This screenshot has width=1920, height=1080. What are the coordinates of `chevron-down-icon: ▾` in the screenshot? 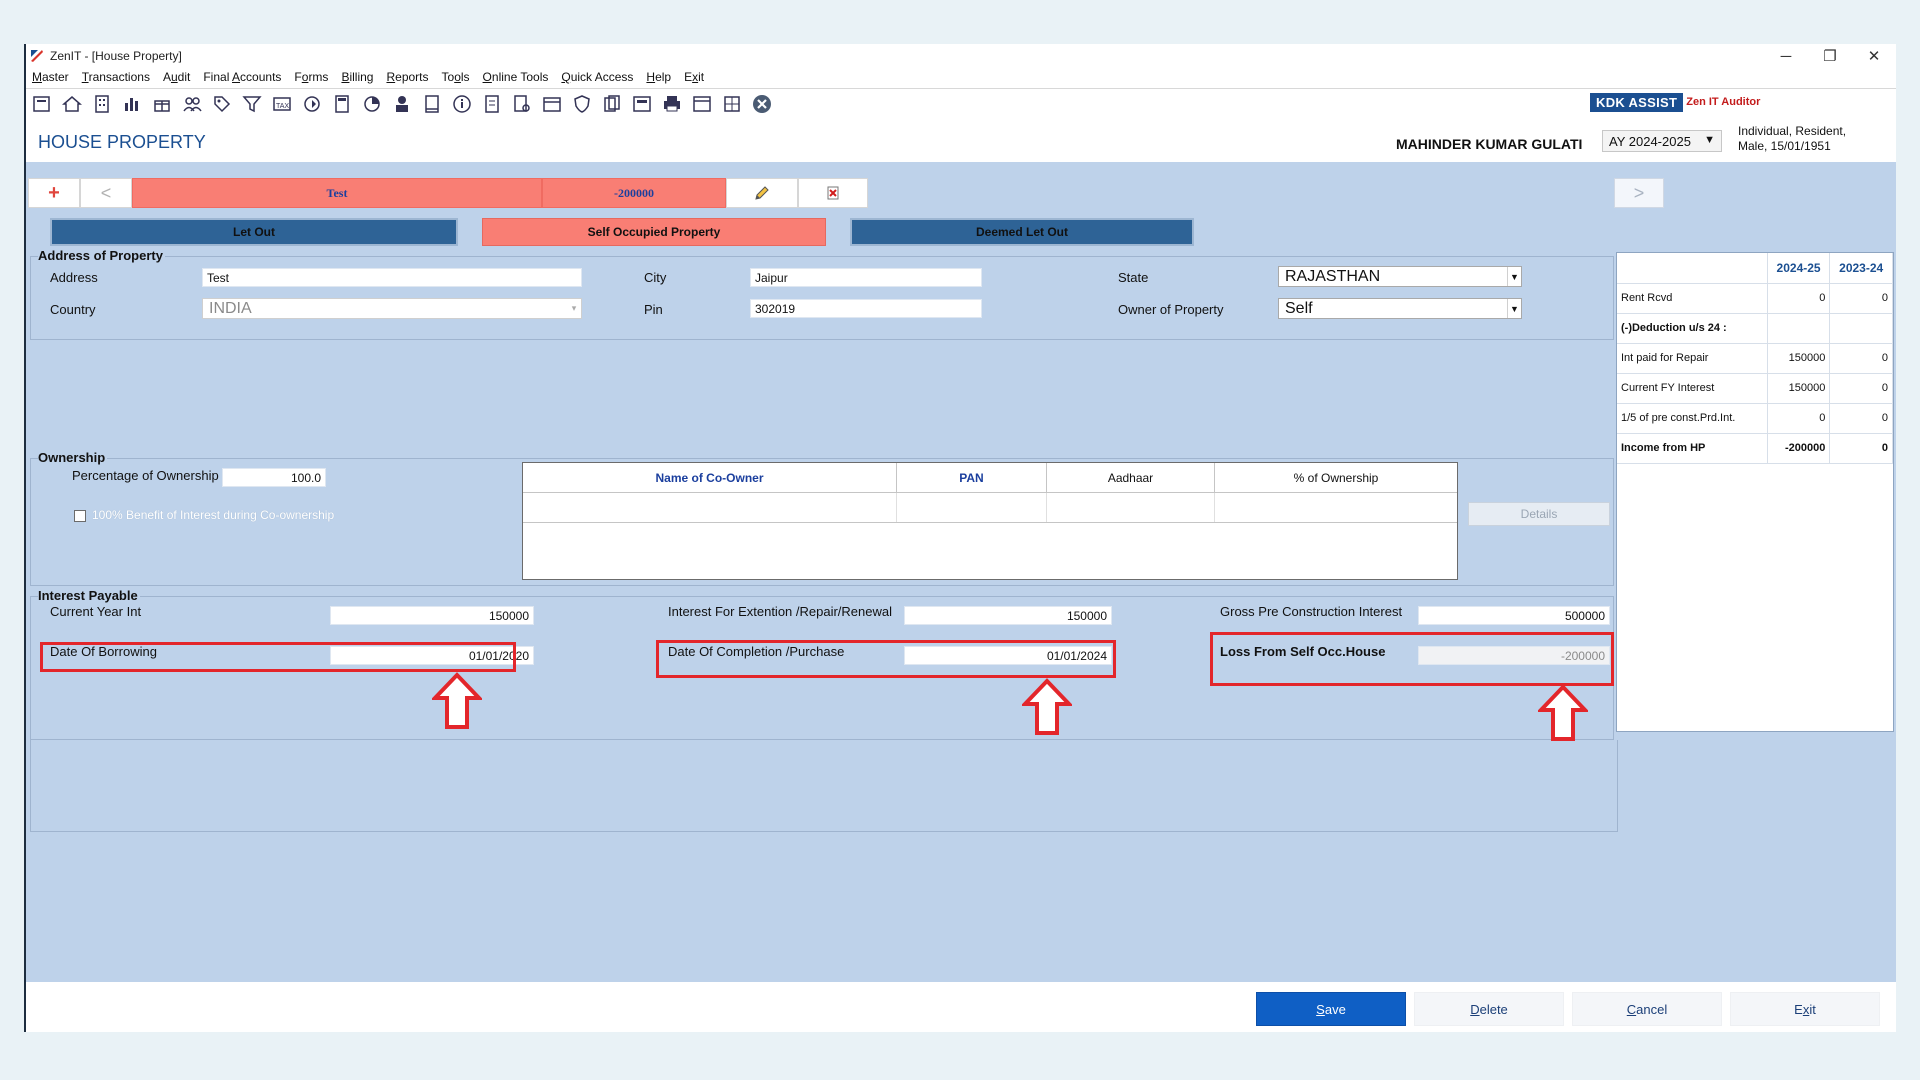 It's located at (574, 308).